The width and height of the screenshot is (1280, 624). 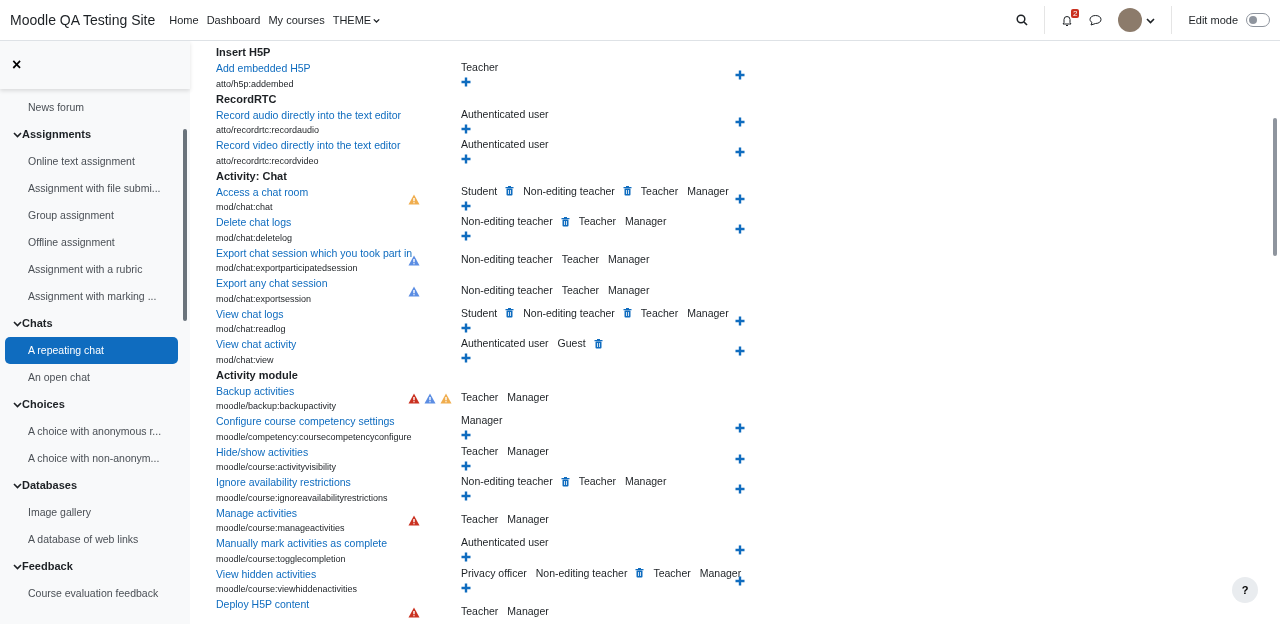 I want to click on group-heading: RecordRTC, so click(x=247, y=99).